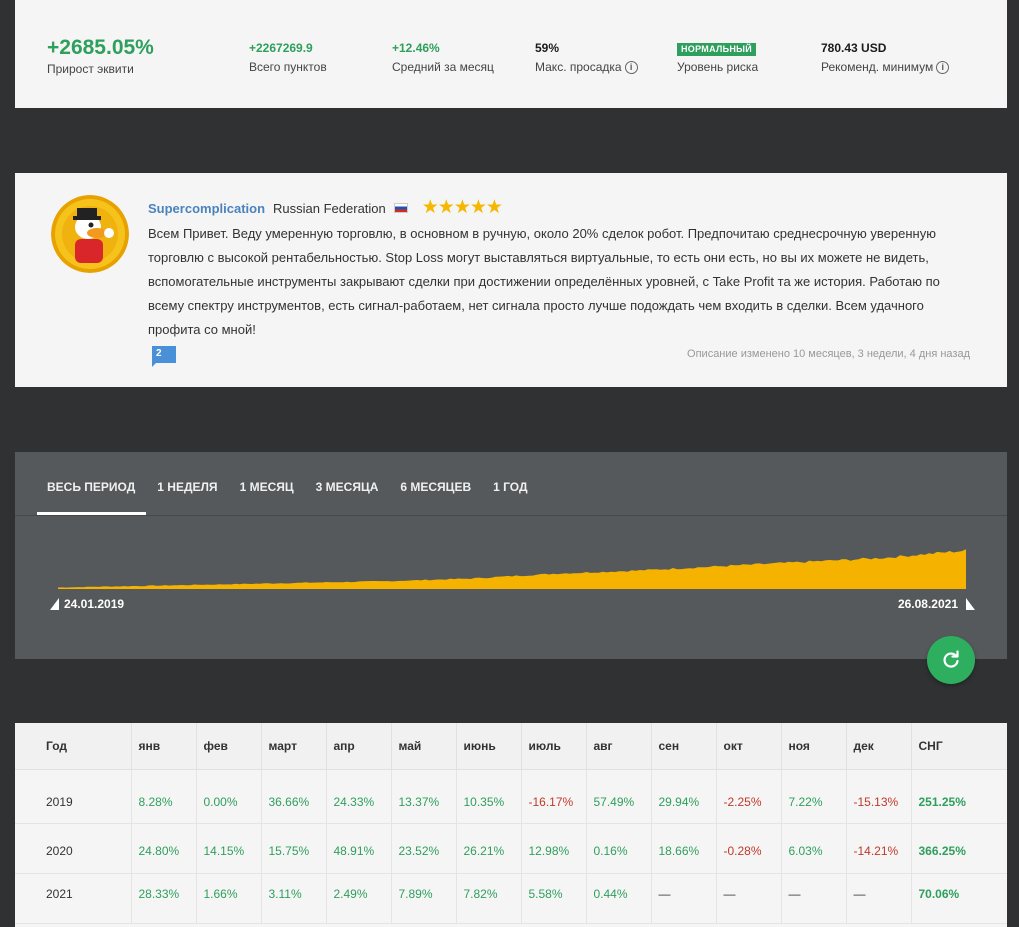 The width and height of the screenshot is (1019, 927). I want to click on column-header: сен, so click(683, 746).